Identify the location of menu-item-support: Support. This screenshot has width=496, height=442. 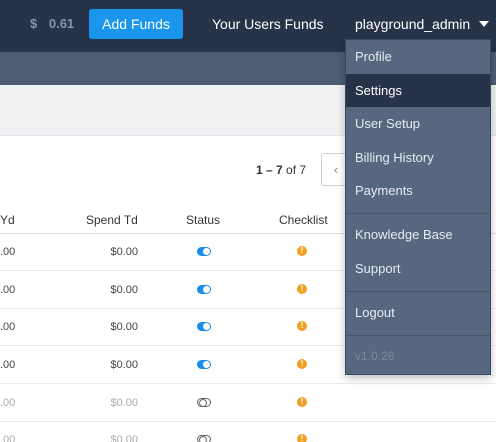
(418, 268).